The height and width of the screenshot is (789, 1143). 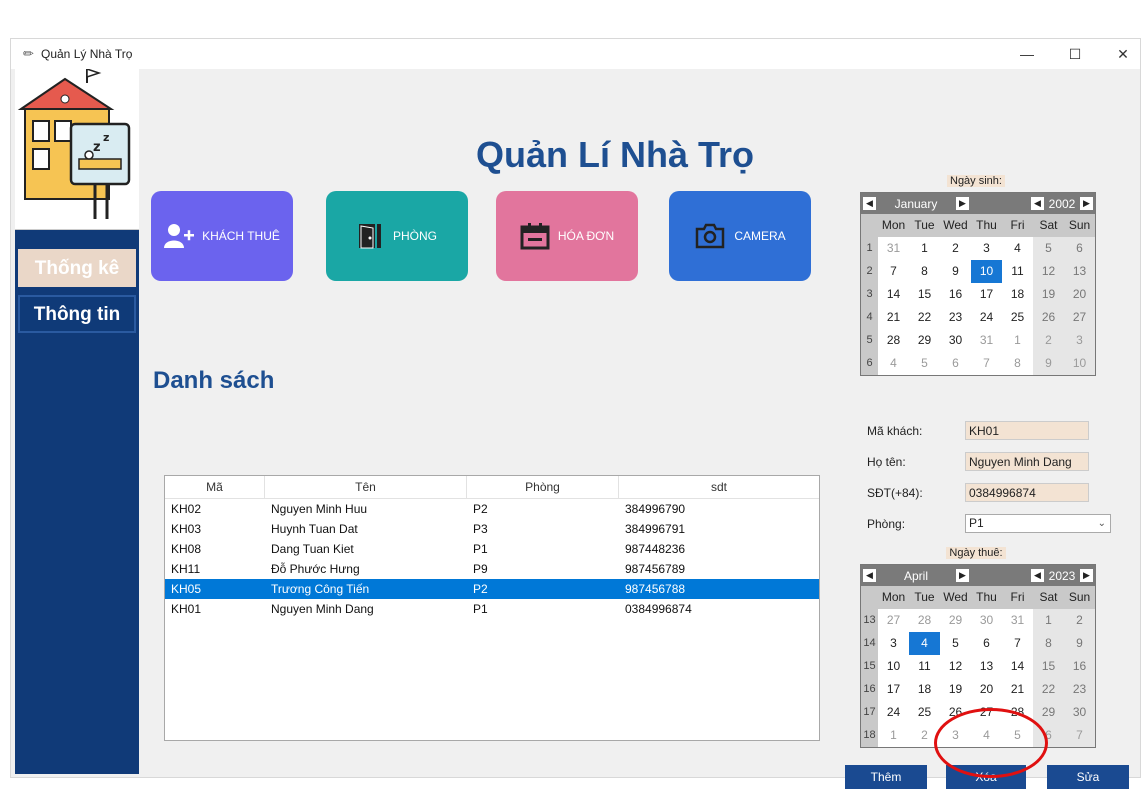 I want to click on ma-khach-input, so click(x=1027, y=430).